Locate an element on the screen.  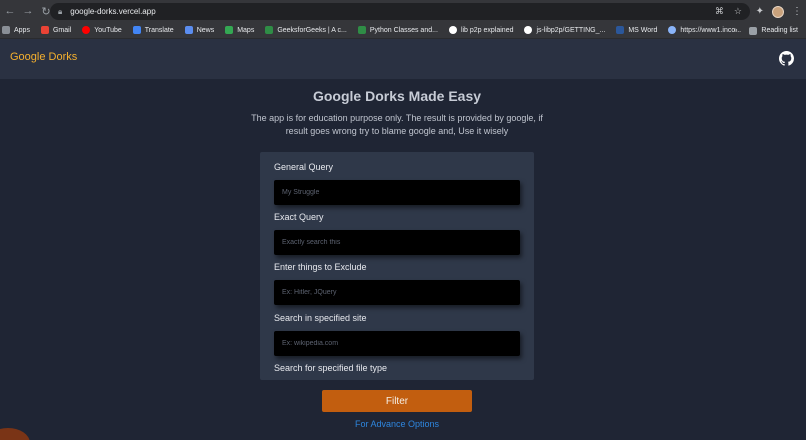
general-query-input is located at coordinates (401, 192).